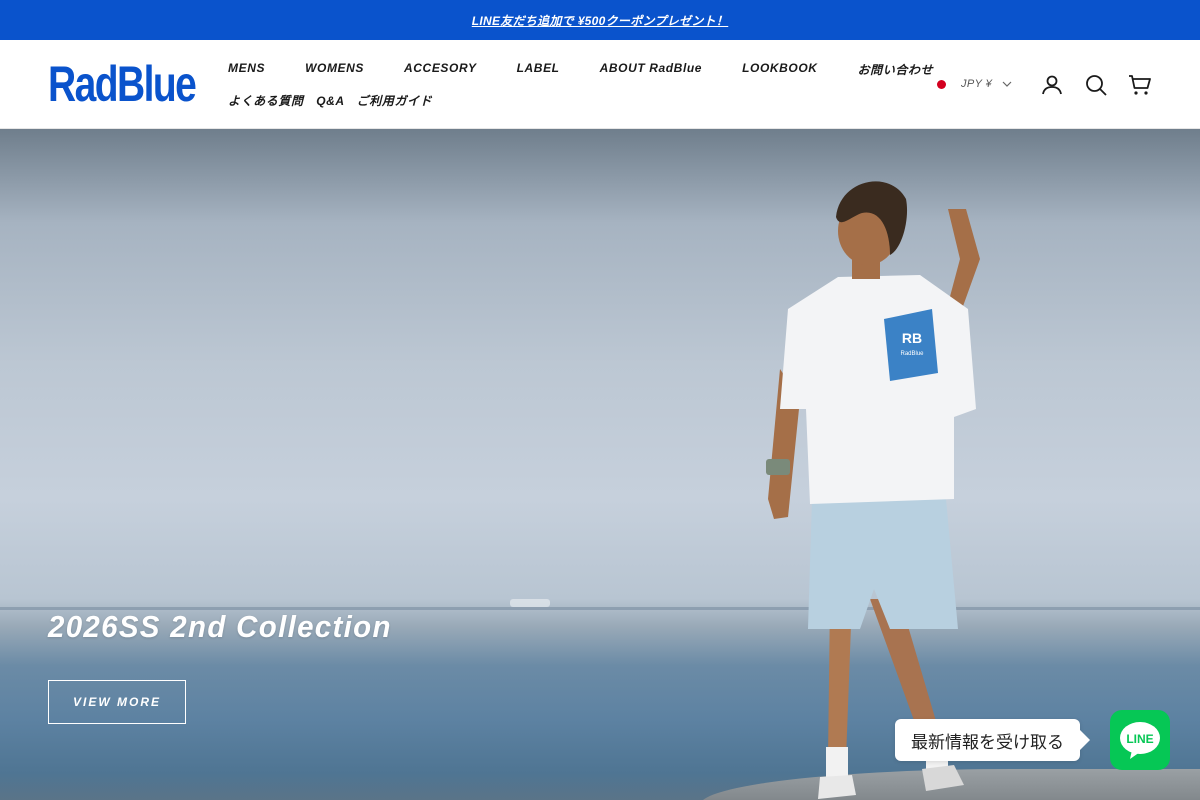  I want to click on nav-item-label: LABEL, so click(538, 69).